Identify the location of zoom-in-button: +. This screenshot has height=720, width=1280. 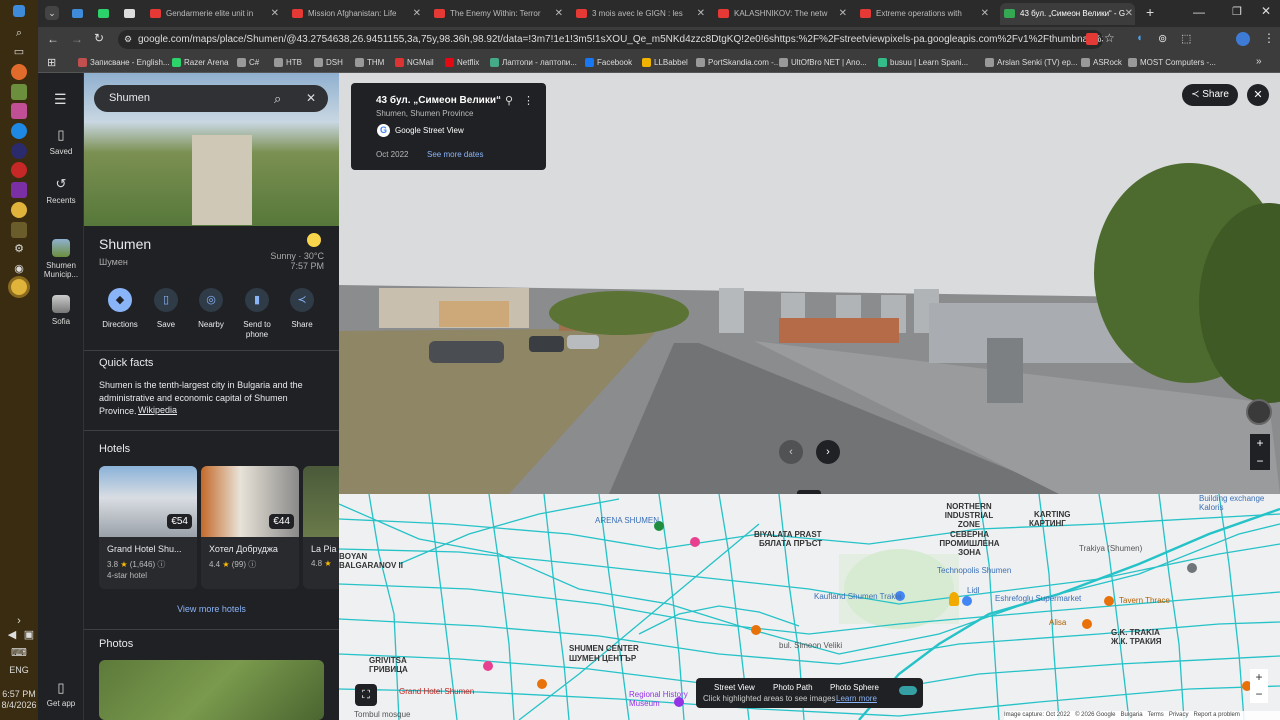
(1260, 443).